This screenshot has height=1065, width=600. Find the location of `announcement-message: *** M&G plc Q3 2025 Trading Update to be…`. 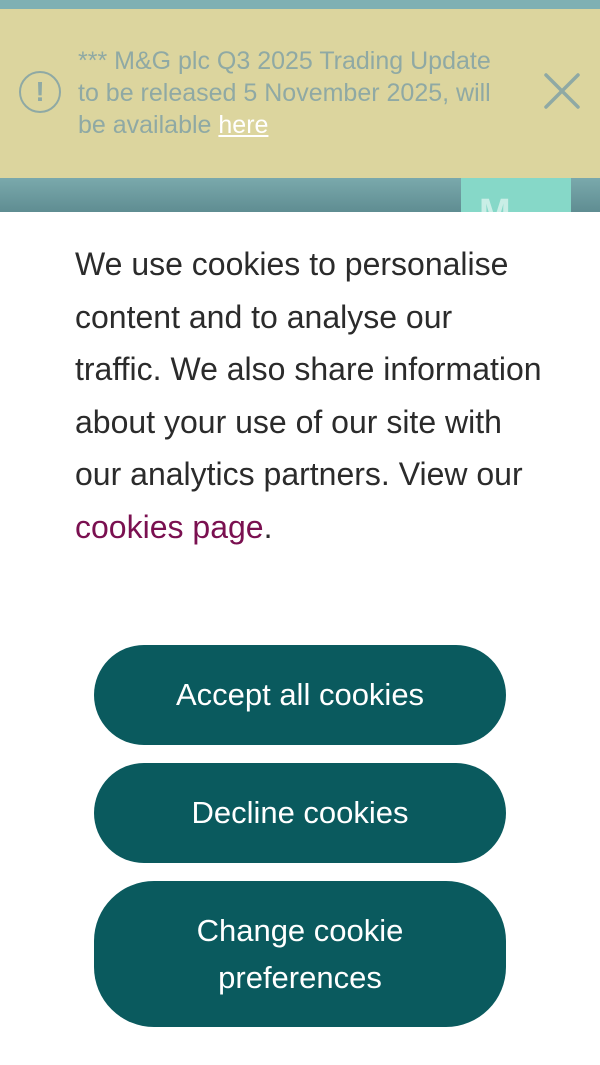

announcement-message: *** M&G plc Q3 2025 Trading Update to be… is located at coordinates (284, 93).